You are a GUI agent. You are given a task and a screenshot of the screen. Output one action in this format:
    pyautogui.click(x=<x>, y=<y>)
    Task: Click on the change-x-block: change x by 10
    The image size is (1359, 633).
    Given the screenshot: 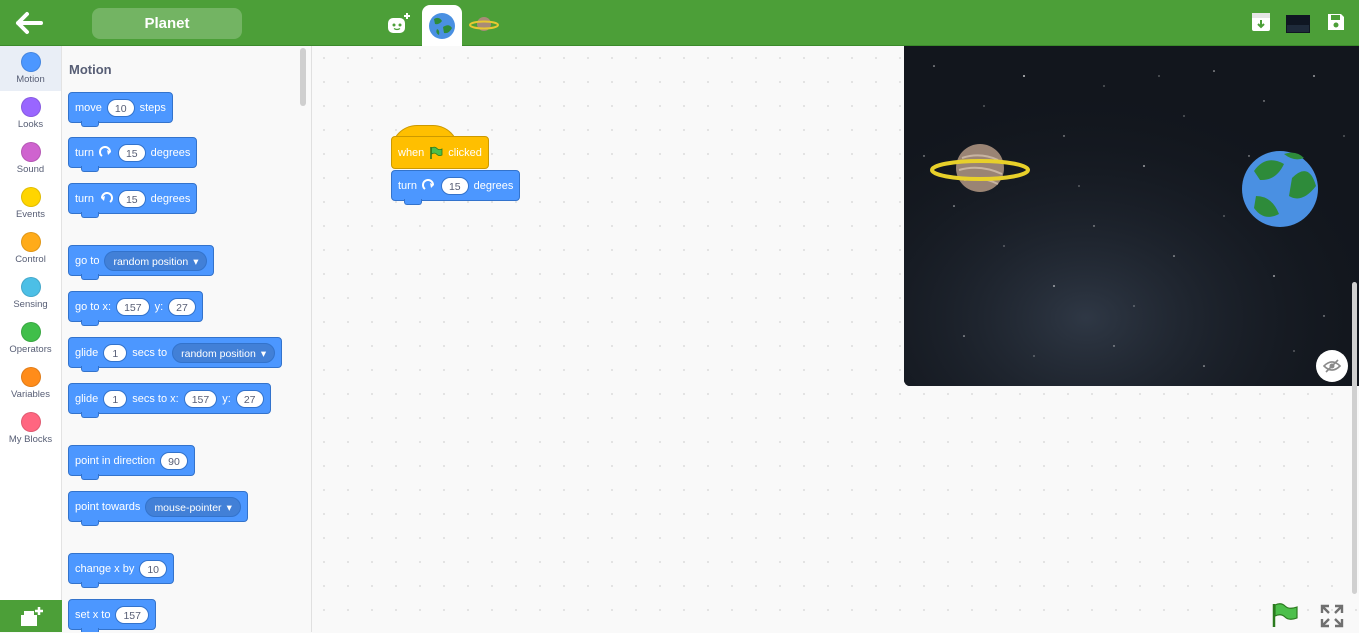 What is the action you would take?
    pyautogui.click(x=121, y=570)
    